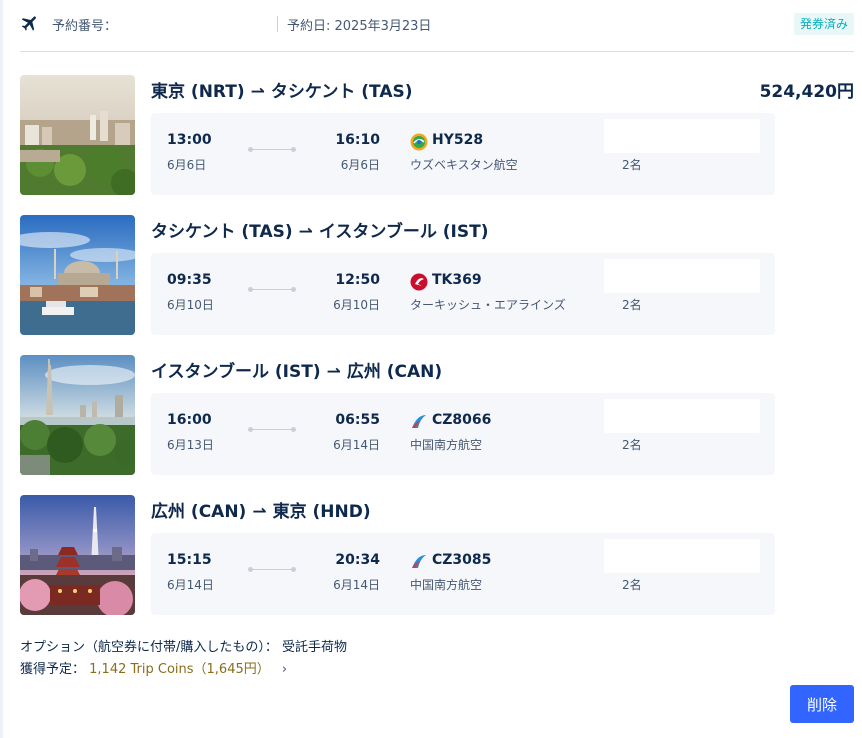 This screenshot has height=738, width=862. I want to click on arrival-time: 20:34, so click(357, 560).